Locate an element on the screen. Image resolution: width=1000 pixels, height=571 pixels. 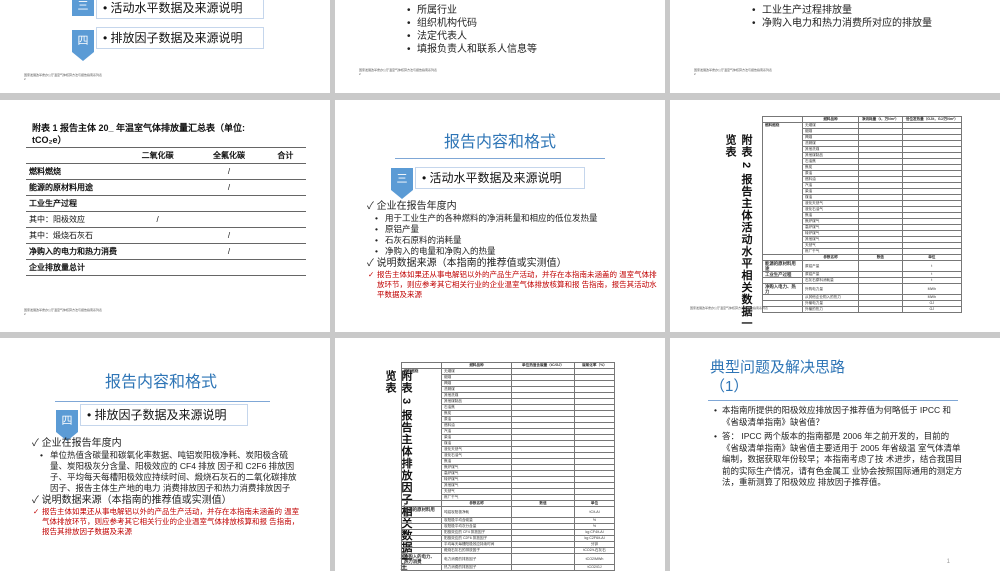
table-row: 能源的原材料用途 / is located at coordinates (166, 187).